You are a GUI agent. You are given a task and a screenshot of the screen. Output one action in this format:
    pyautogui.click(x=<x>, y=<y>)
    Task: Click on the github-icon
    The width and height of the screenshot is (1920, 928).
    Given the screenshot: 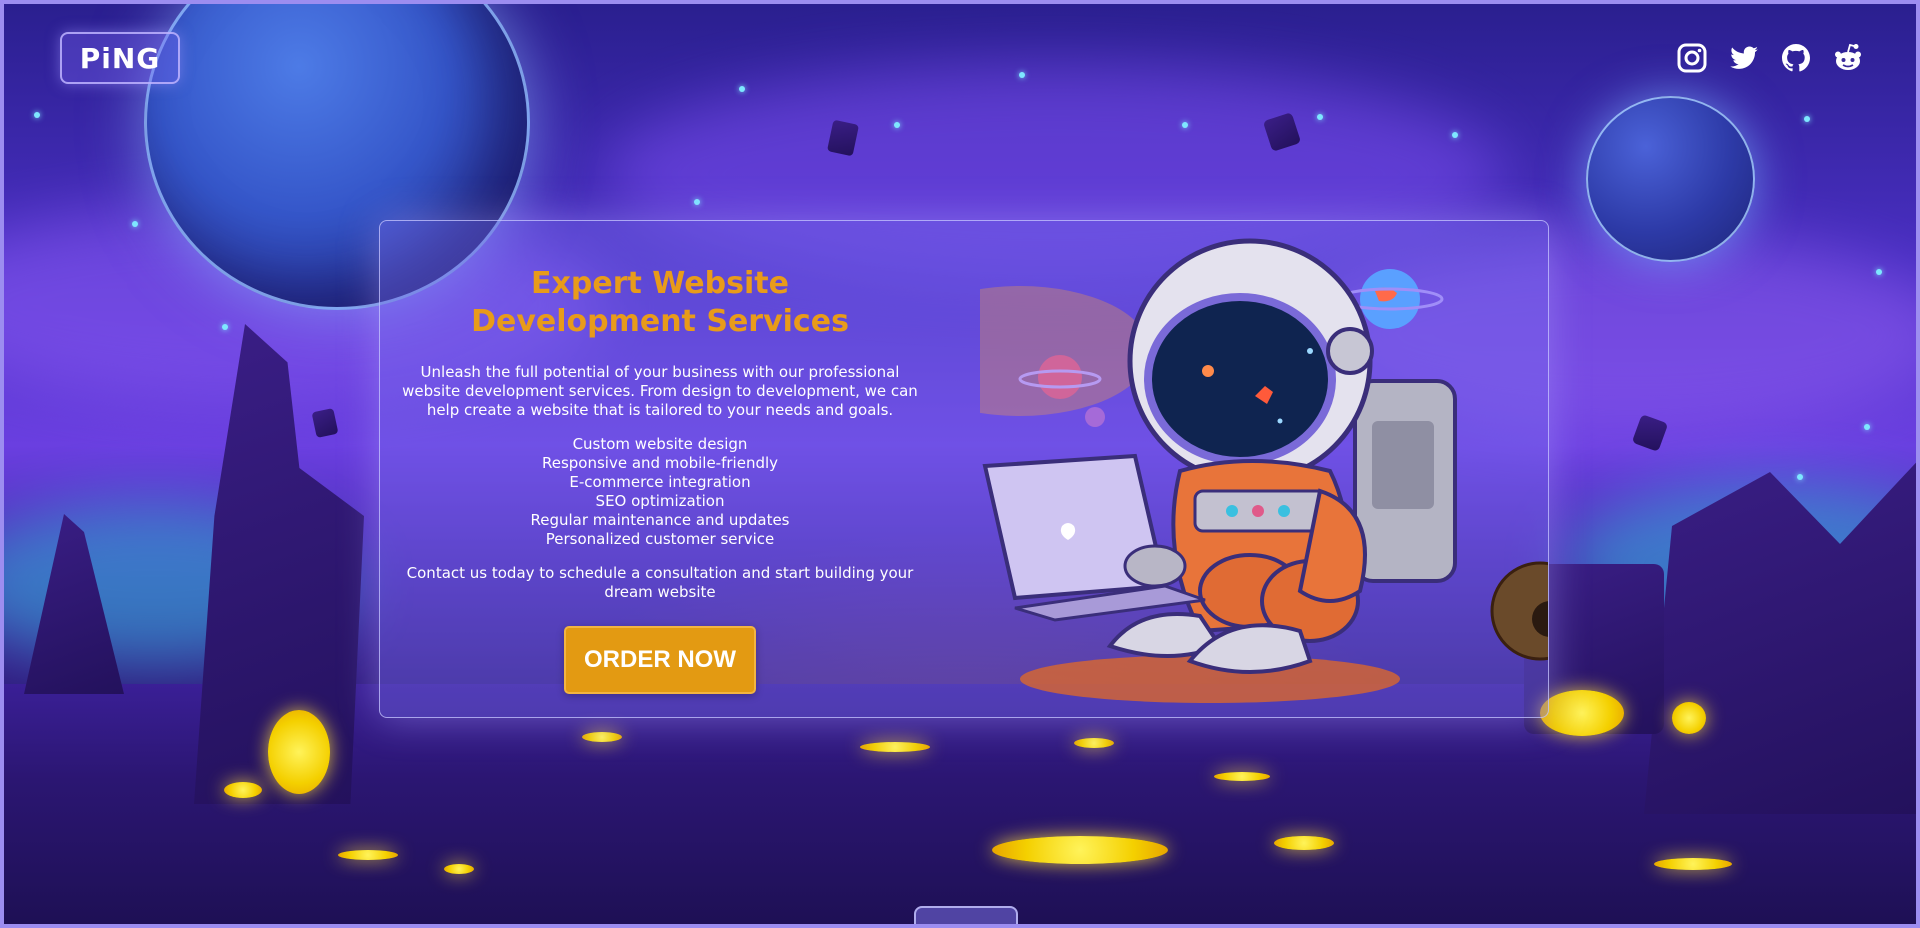 What is the action you would take?
    pyautogui.click(x=1796, y=58)
    